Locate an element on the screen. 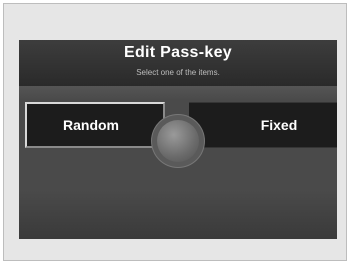 This screenshot has width=352, height=266. selector-knob-icon is located at coordinates (178, 141).